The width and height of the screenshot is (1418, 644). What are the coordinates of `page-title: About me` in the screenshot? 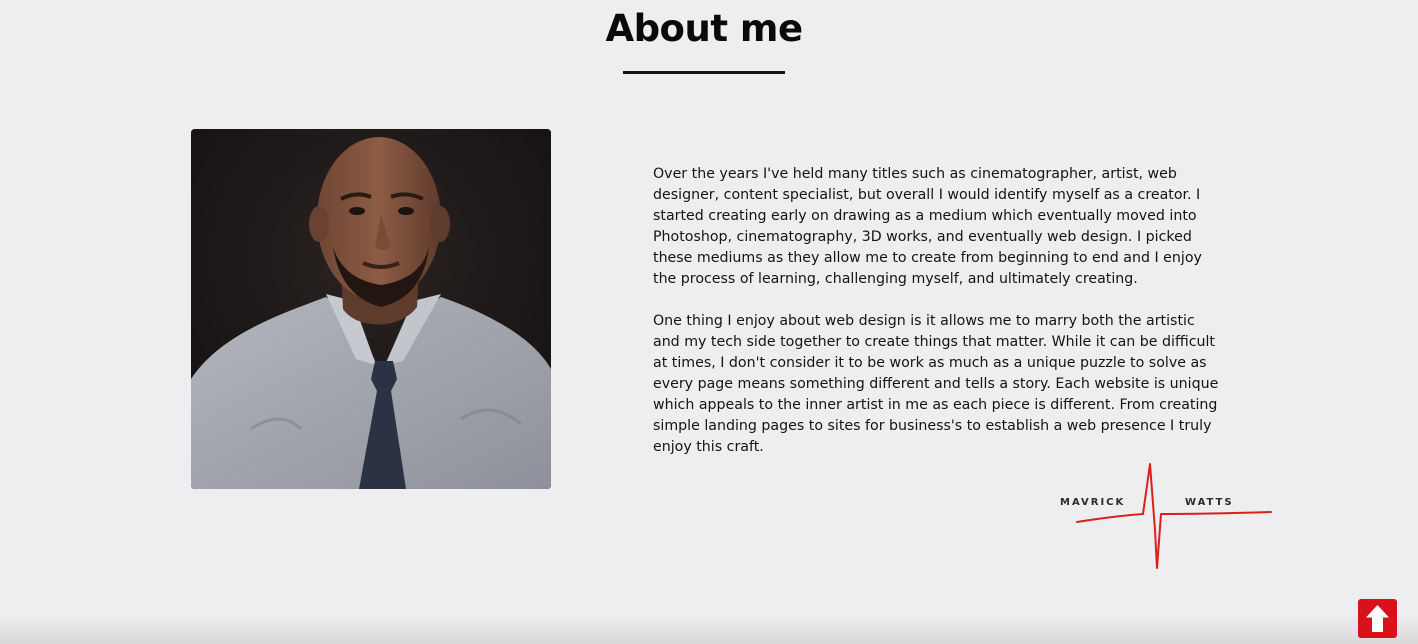 It's located at (704, 28).